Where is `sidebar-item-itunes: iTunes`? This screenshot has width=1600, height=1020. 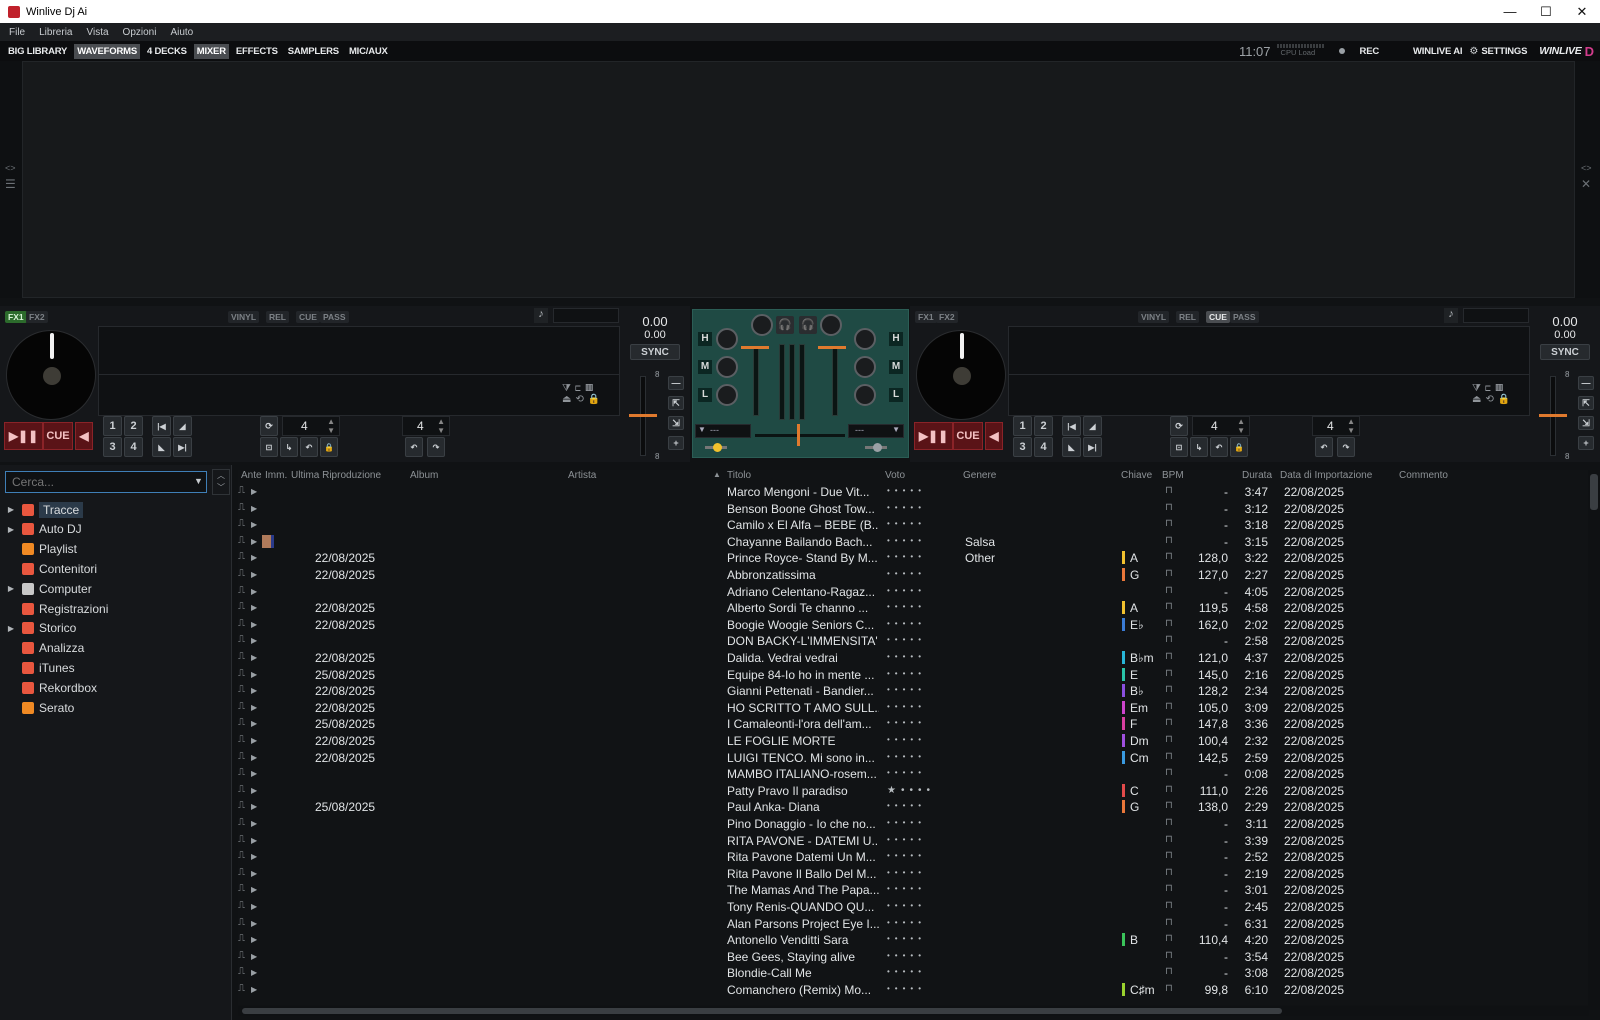
sidebar-item-itunes: iTunes is located at coordinates (116, 667).